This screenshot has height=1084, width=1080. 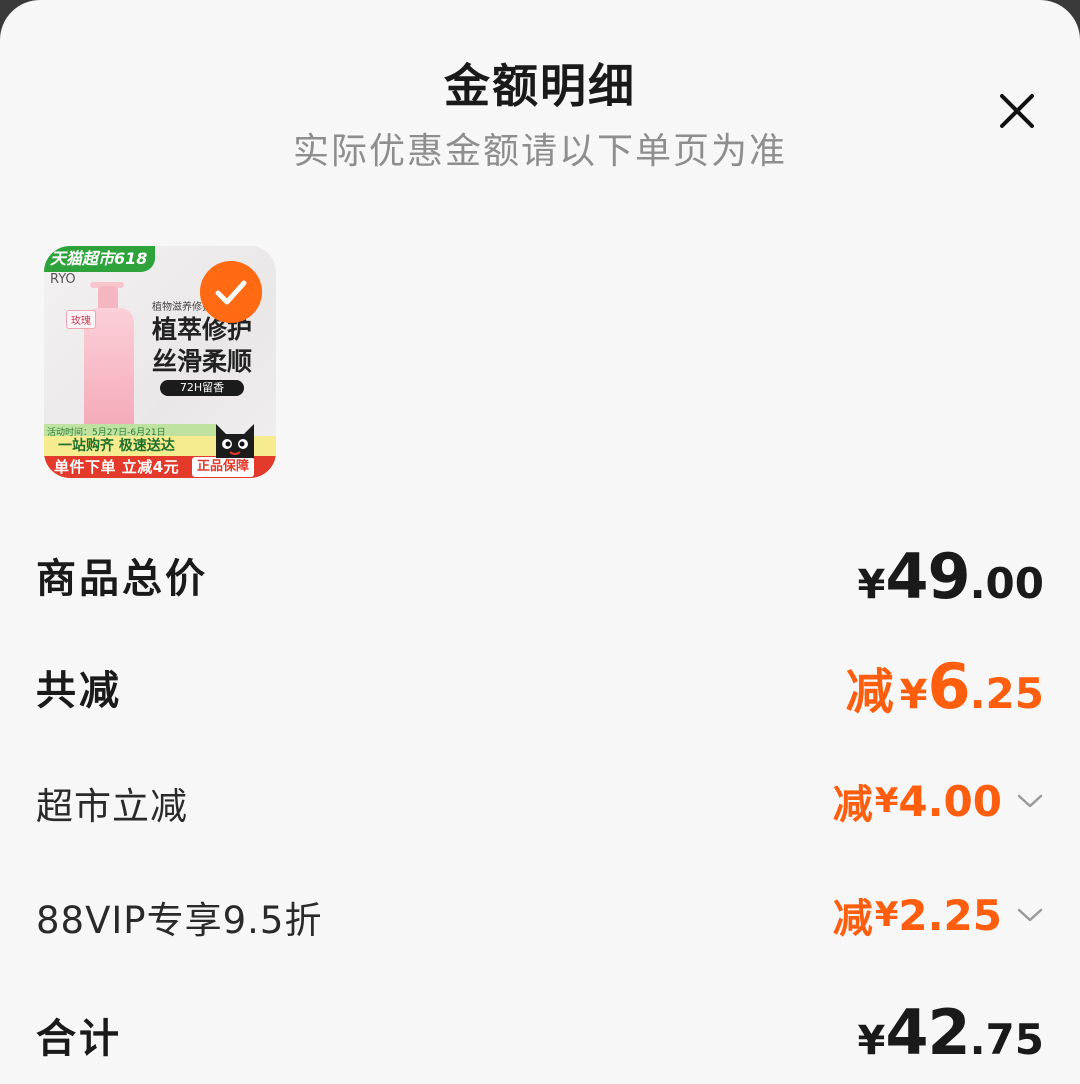 What do you see at coordinates (540, 1033) in the screenshot?
I see `row-sum: 合计 ¥42.75` at bounding box center [540, 1033].